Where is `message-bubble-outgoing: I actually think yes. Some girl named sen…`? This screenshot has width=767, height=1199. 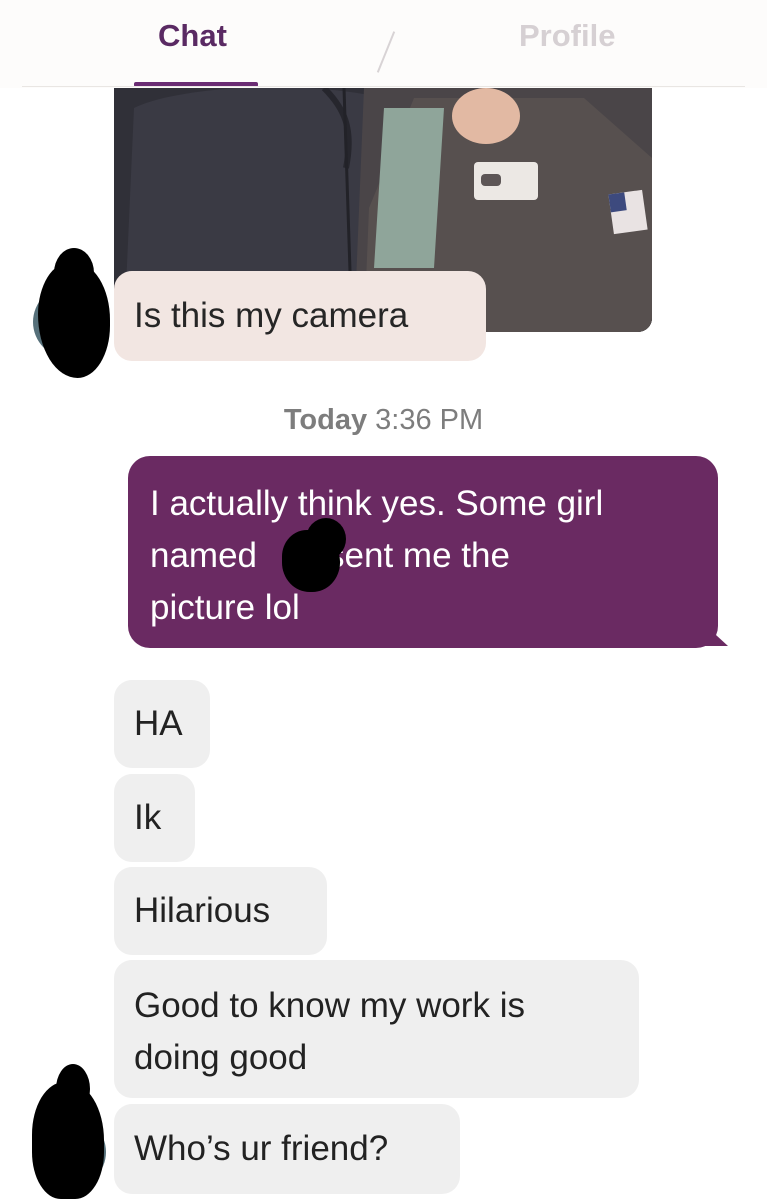 message-bubble-outgoing: I actually think yes. Some girl named sen… is located at coordinates (423, 552).